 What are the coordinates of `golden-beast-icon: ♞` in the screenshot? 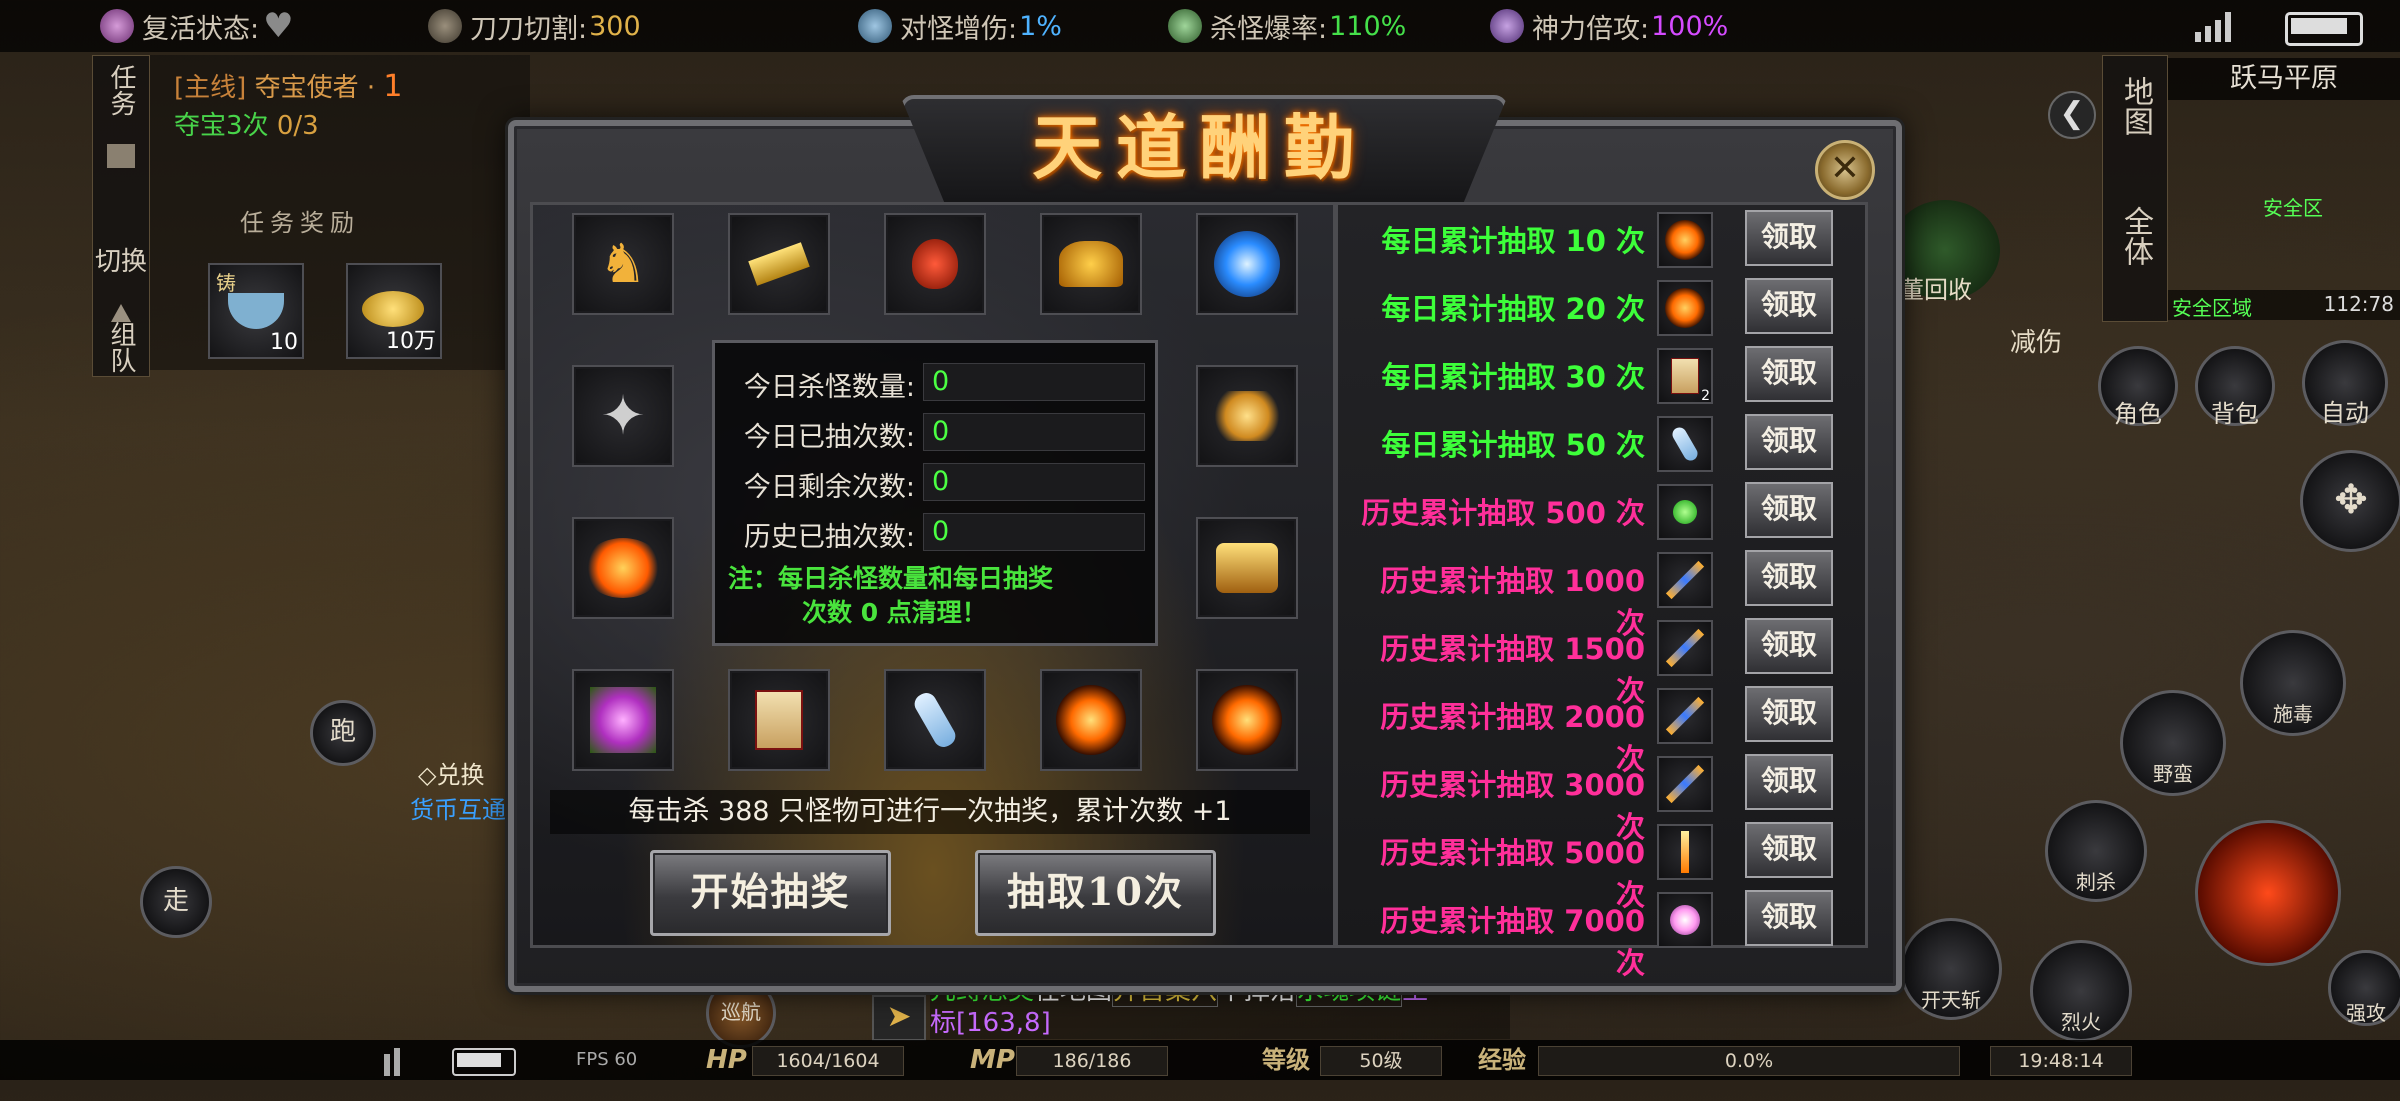 It's located at (623, 263).